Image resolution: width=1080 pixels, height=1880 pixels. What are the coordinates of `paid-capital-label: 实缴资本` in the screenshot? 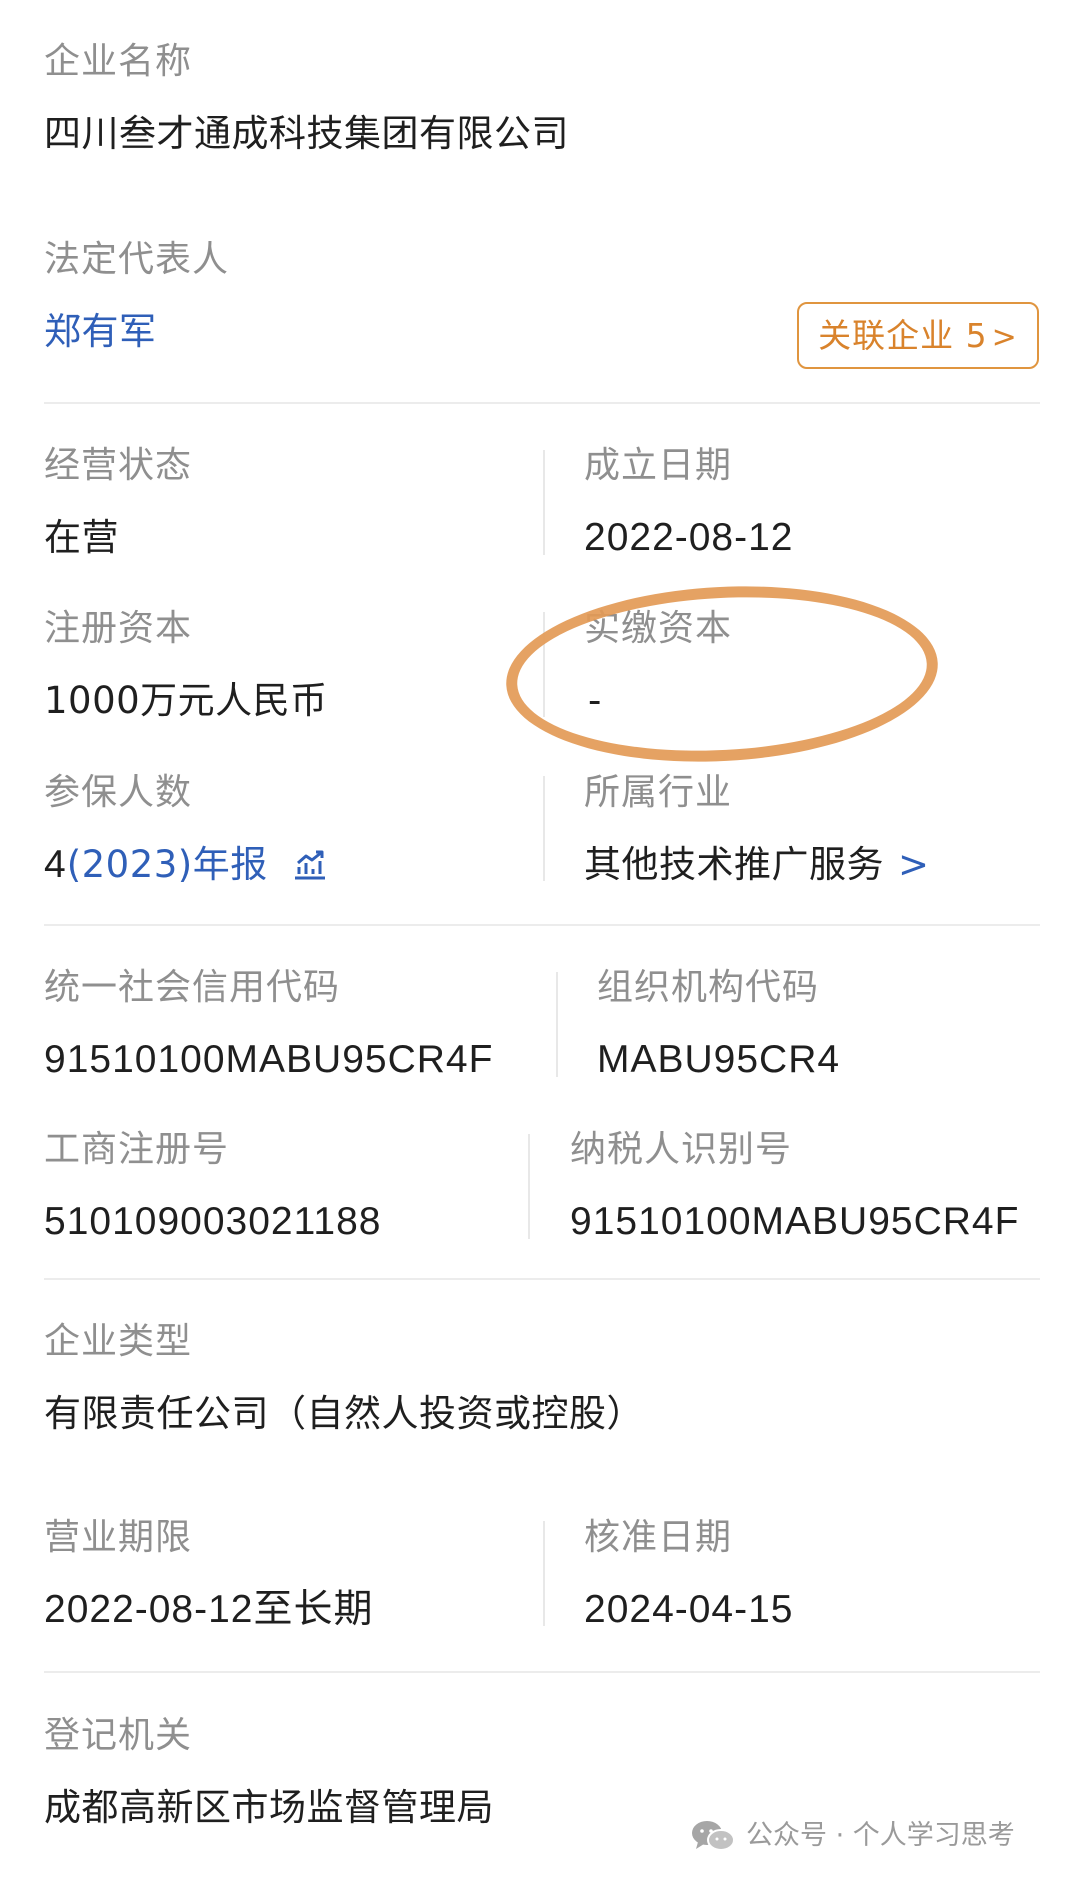 It's located at (658, 628).